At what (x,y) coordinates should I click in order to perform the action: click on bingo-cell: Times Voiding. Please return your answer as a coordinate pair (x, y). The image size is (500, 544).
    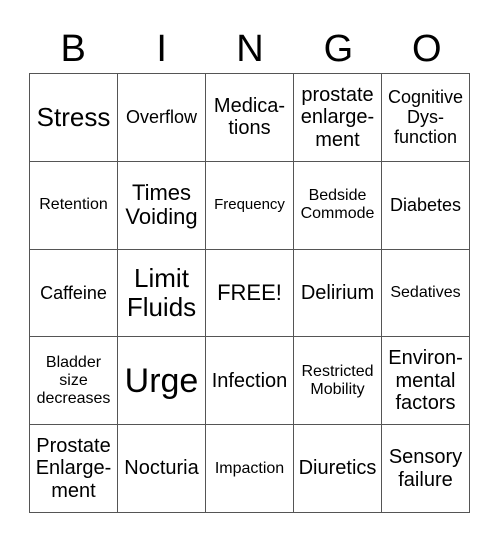
    Looking at the image, I should click on (162, 205).